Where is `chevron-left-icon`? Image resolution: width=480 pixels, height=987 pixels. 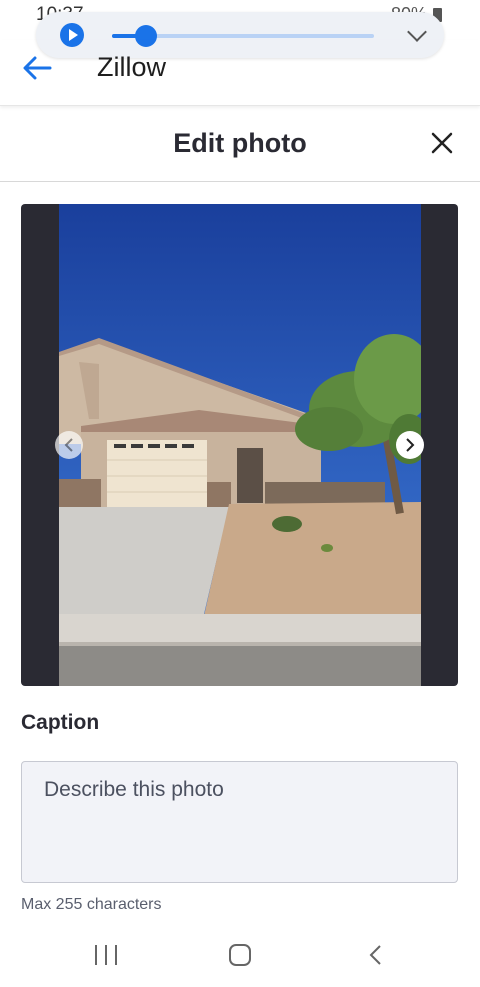 chevron-left-icon is located at coordinates (68, 445).